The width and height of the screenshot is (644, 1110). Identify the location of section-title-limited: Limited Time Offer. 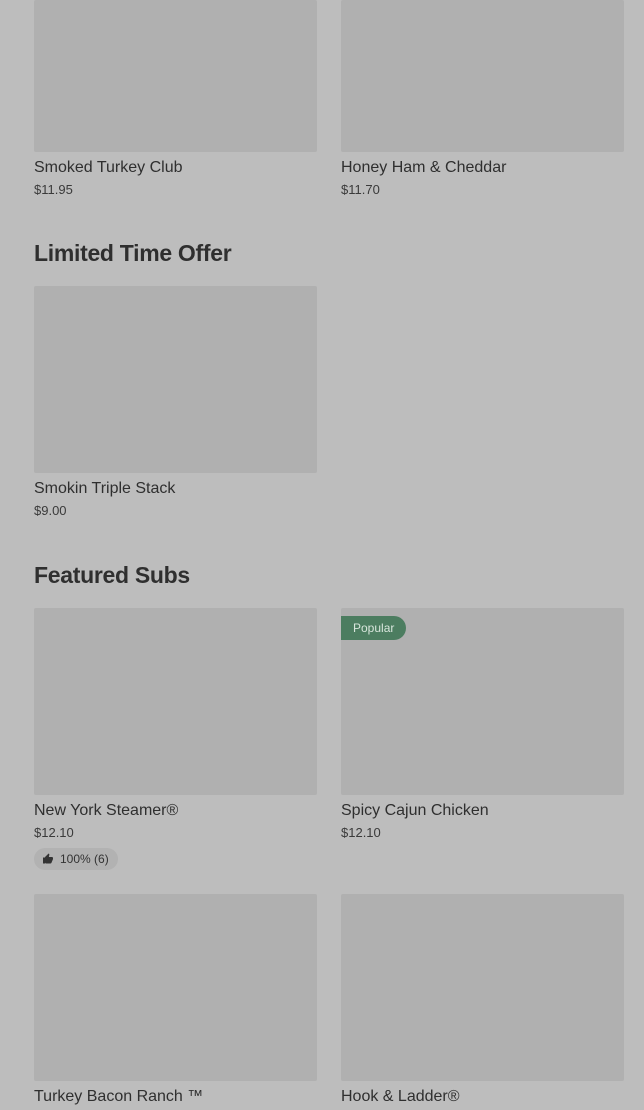
(133, 253).